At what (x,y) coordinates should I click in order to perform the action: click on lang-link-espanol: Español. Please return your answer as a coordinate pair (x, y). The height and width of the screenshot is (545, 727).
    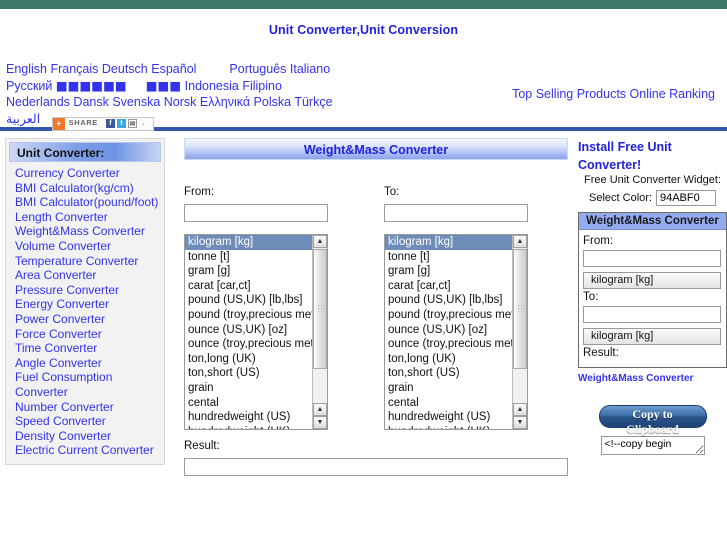
    Looking at the image, I should click on (173, 69).